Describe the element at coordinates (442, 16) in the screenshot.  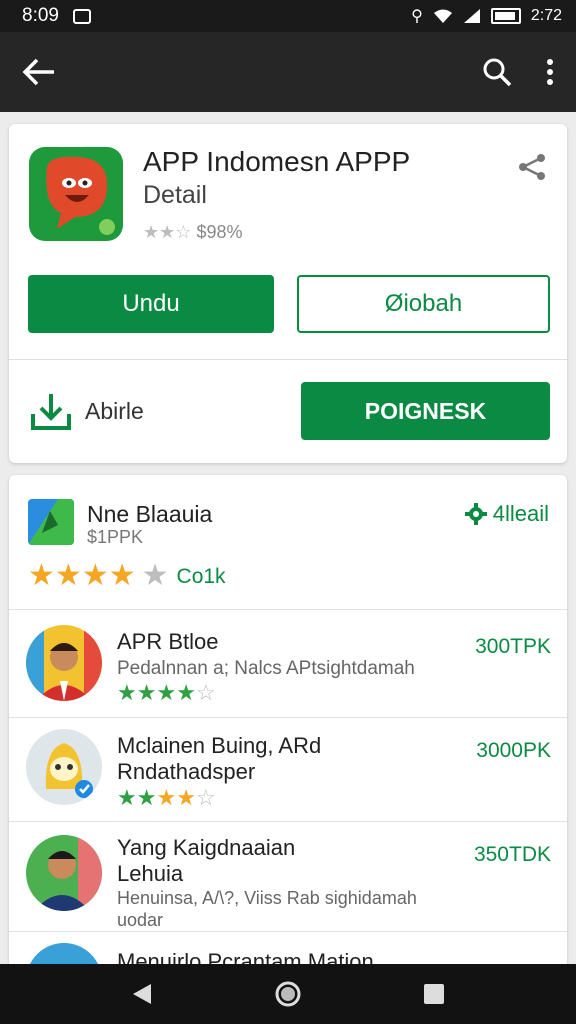
I see `wifi-icon` at that location.